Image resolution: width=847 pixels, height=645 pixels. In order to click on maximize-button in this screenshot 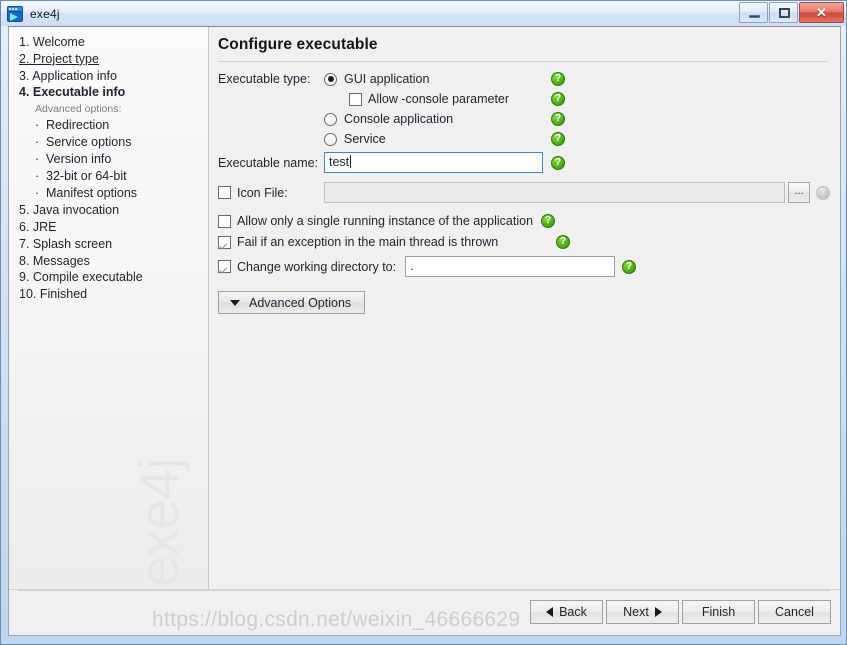, I will do `click(783, 12)`.